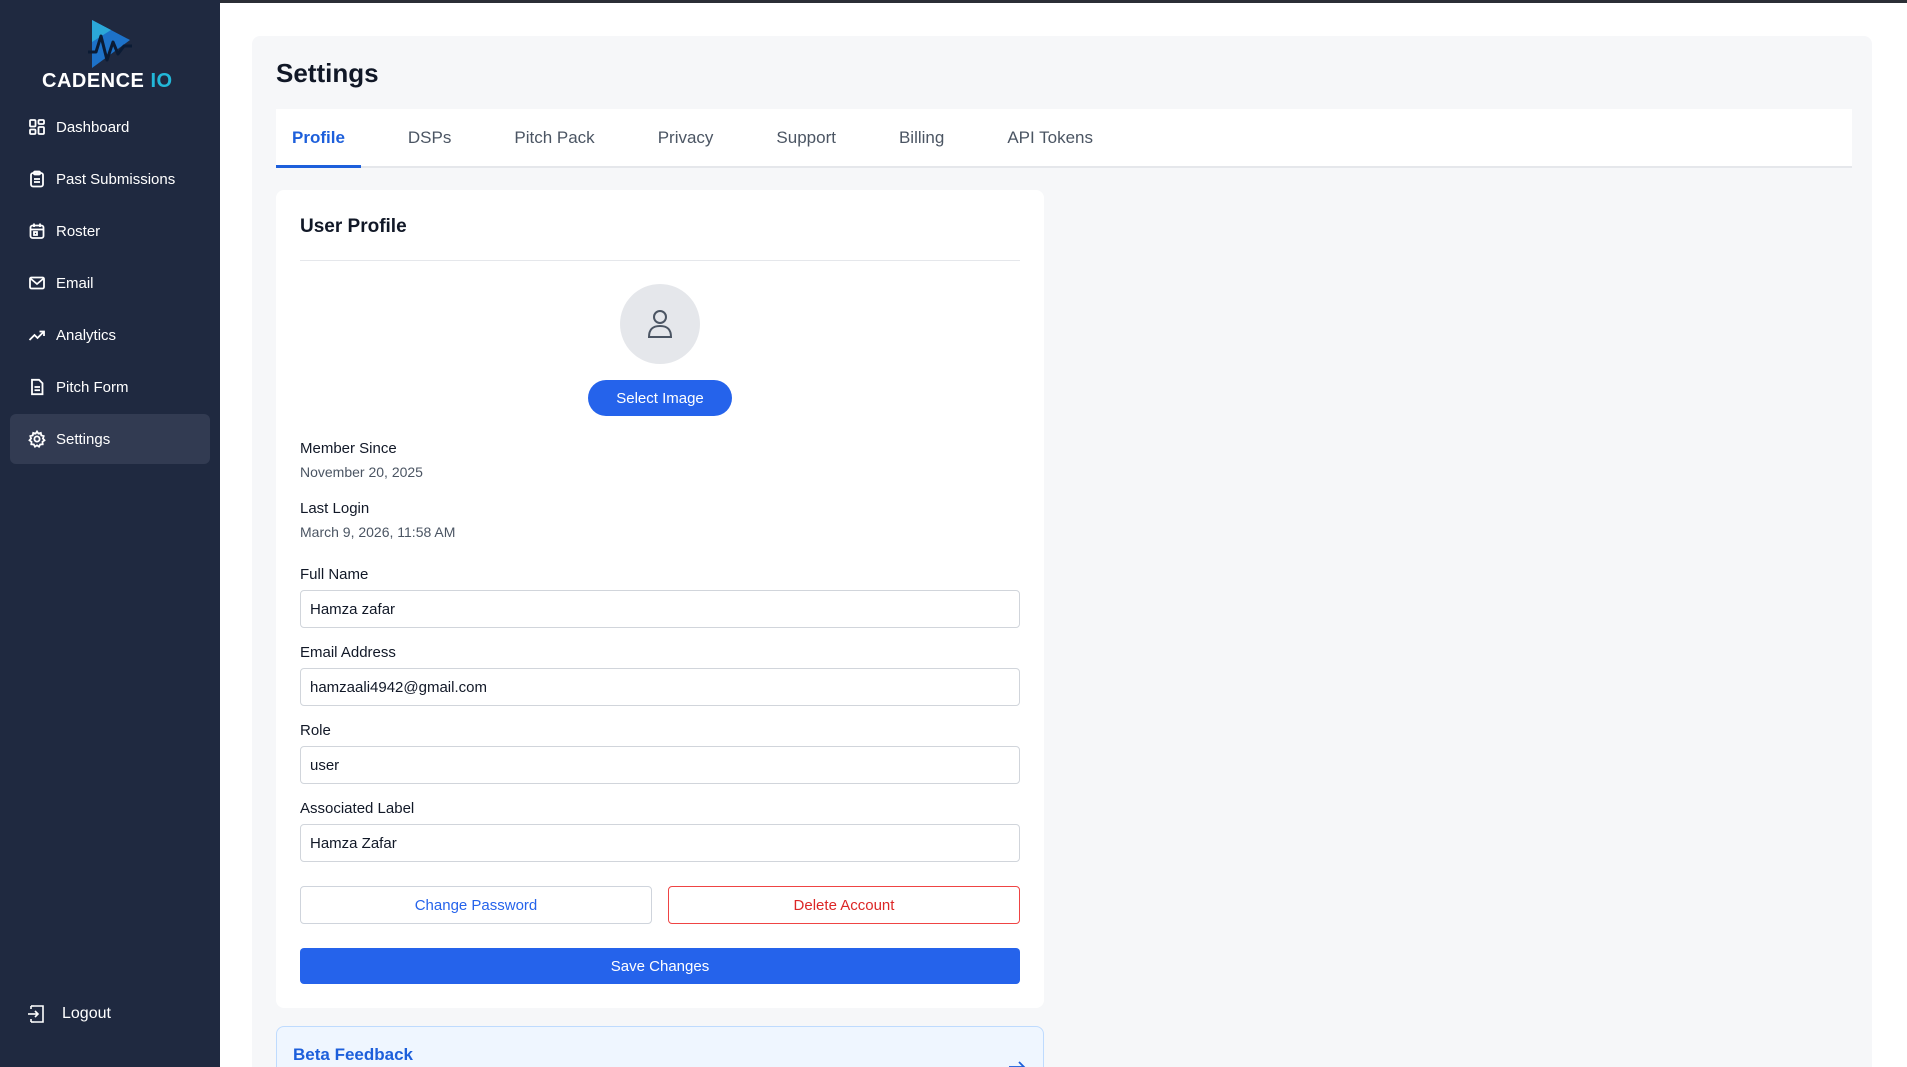 The width and height of the screenshot is (1907, 1067). What do you see at coordinates (660, 765) in the screenshot?
I see `role-field` at bounding box center [660, 765].